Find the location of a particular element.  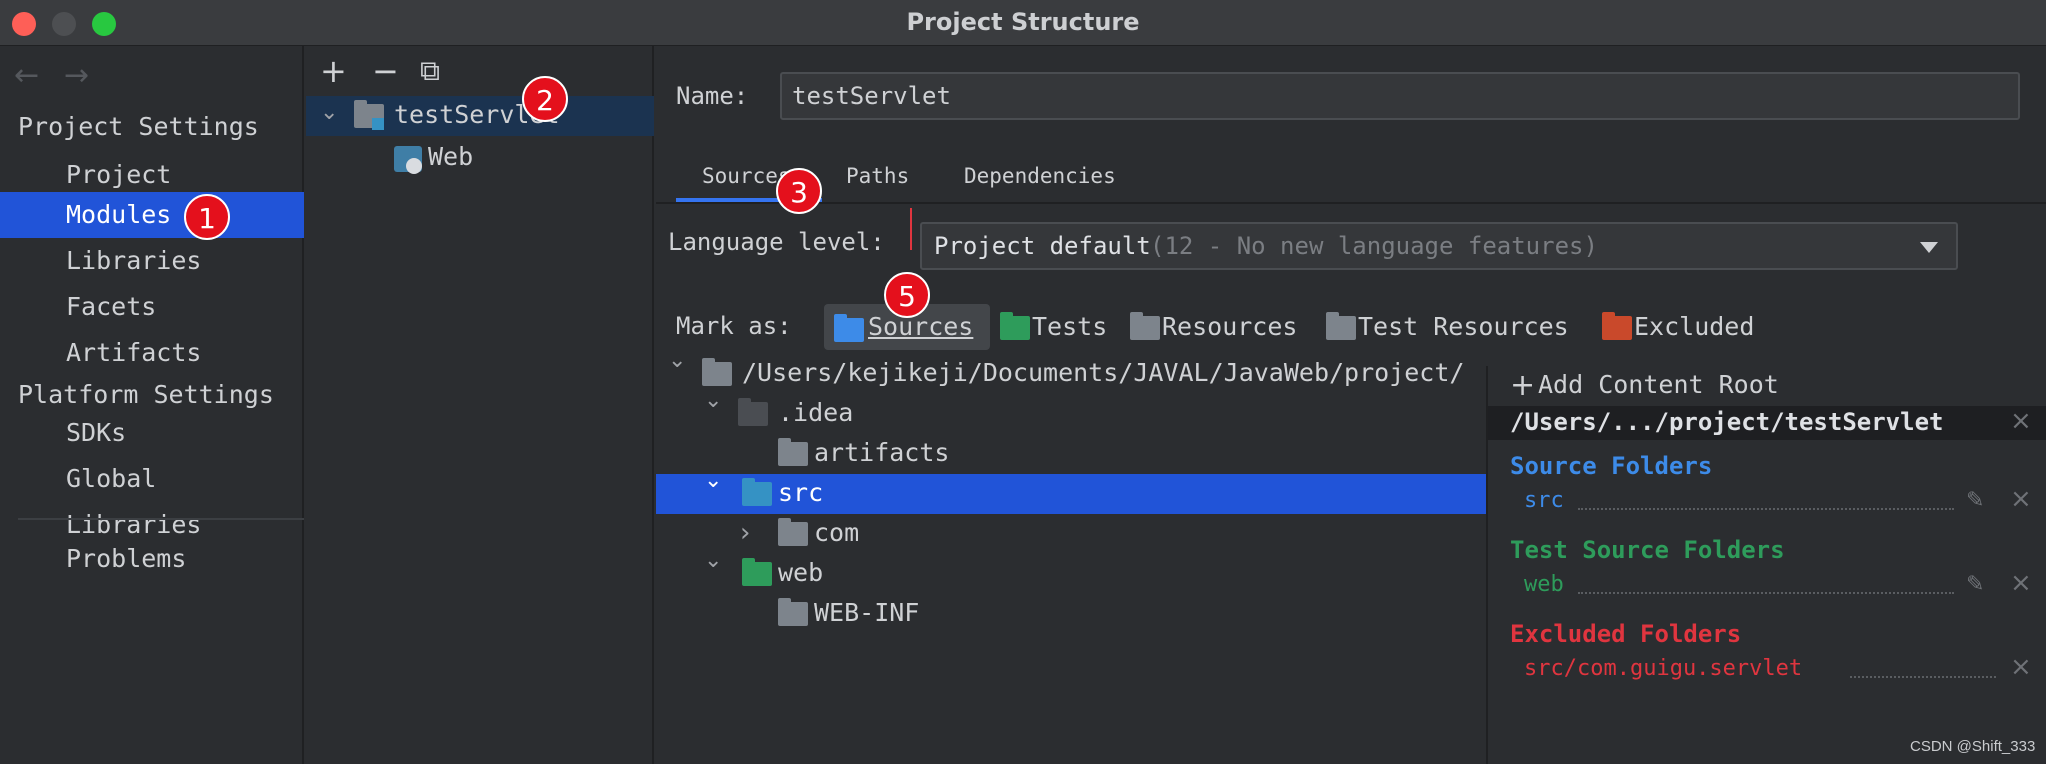

nav-item-problems: Problems is located at coordinates (152, 559).